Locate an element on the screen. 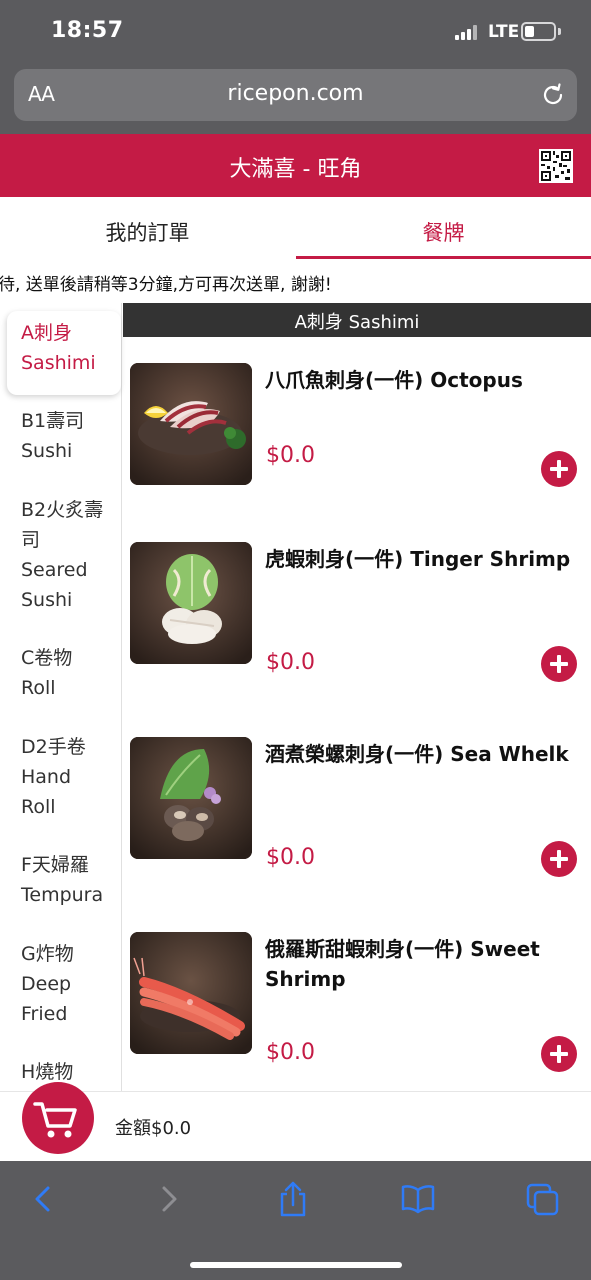 The width and height of the screenshot is (591, 1280). cart-button is located at coordinates (58, 1118).